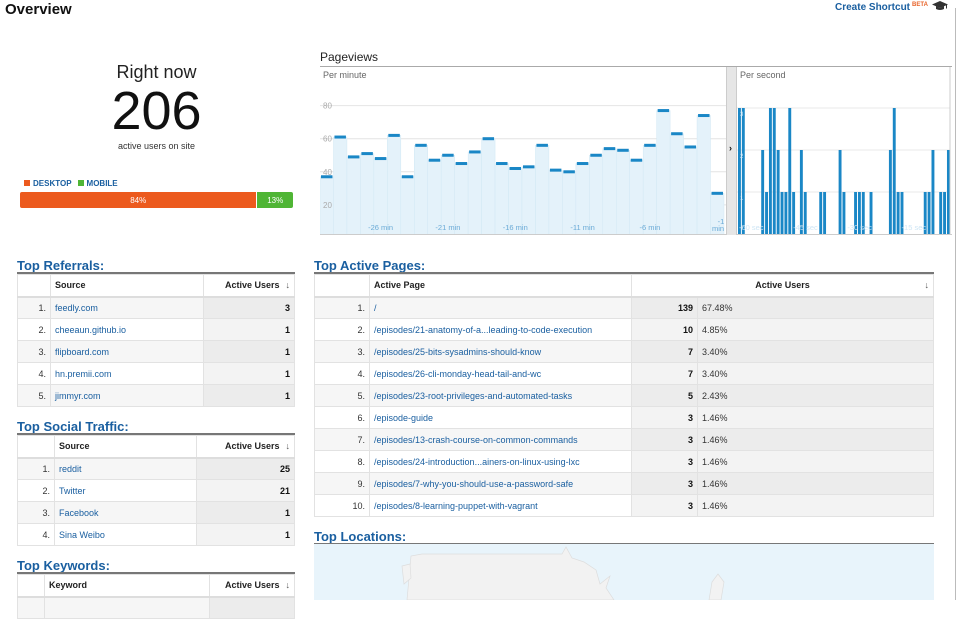  Describe the element at coordinates (940, 6) in the screenshot. I see `graduation-cap-icon` at that location.